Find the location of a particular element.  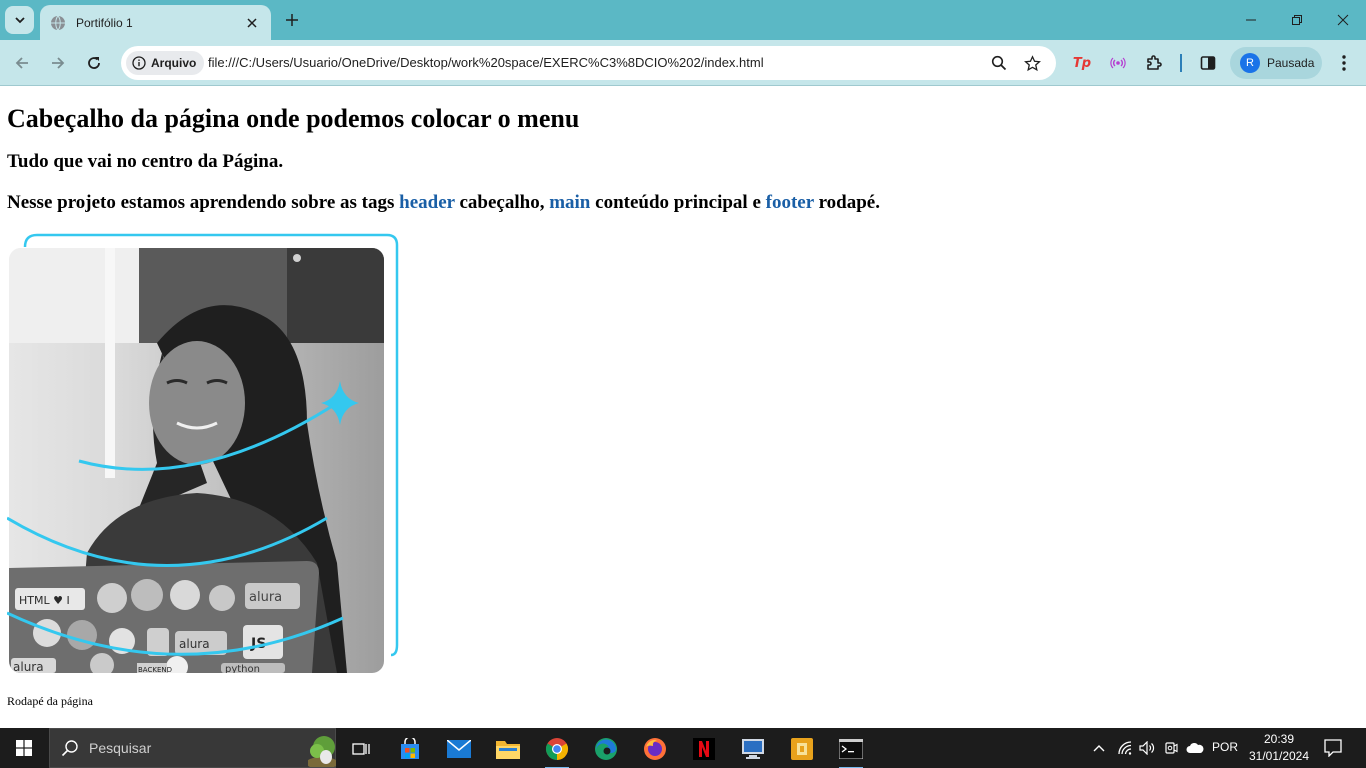

chevron-up-icon is located at coordinates (1099, 748).